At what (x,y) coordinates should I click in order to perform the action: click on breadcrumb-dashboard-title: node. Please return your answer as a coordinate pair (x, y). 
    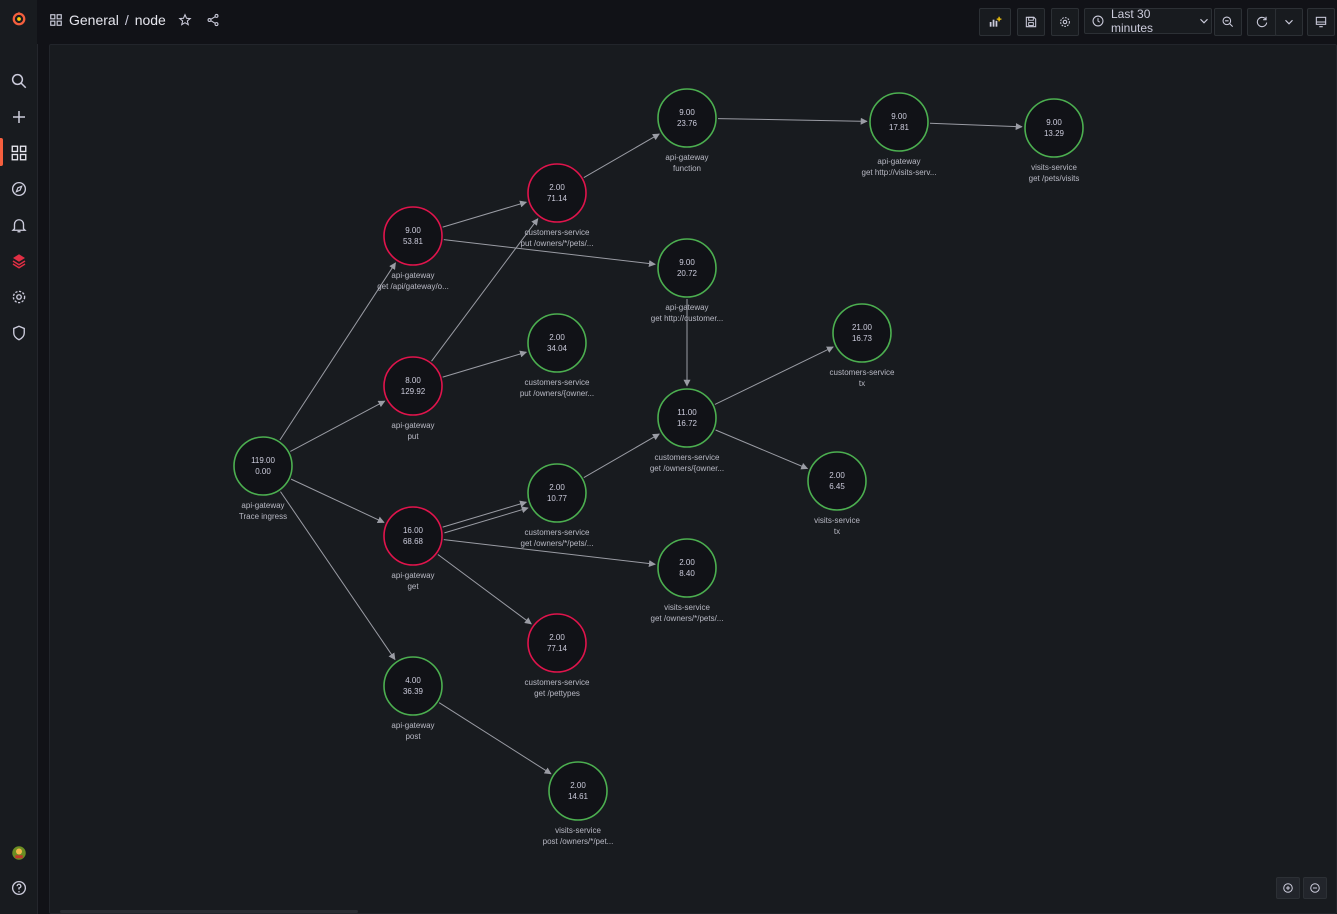
    Looking at the image, I should click on (150, 20).